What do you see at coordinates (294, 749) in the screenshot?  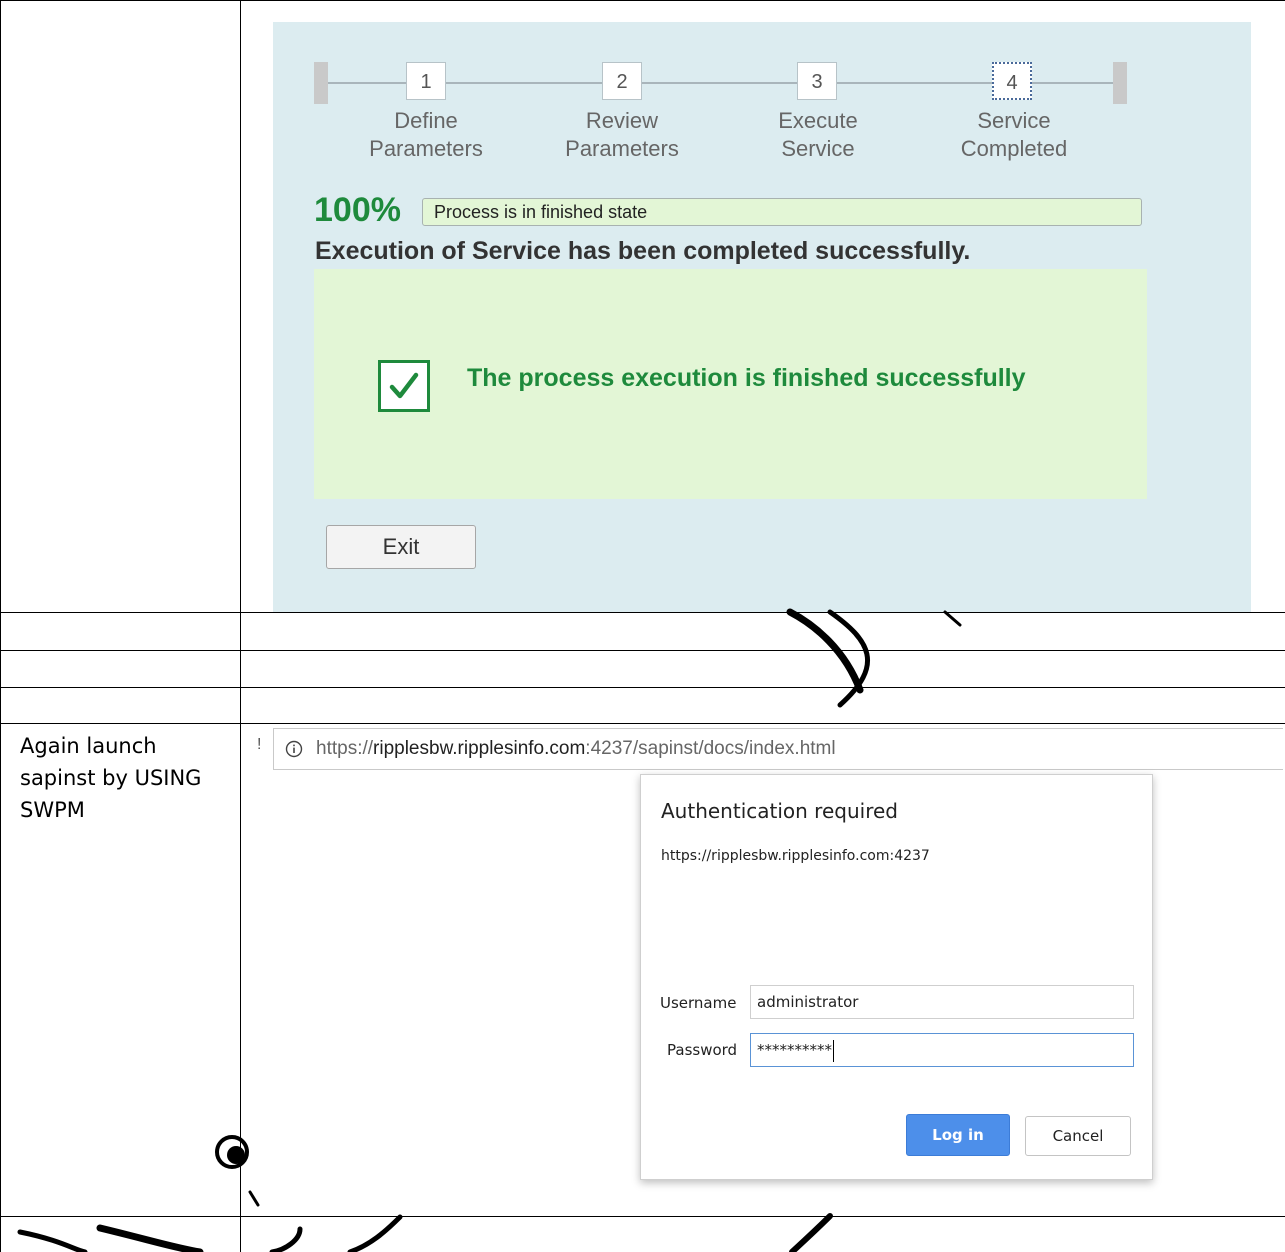 I see `info-icon` at bounding box center [294, 749].